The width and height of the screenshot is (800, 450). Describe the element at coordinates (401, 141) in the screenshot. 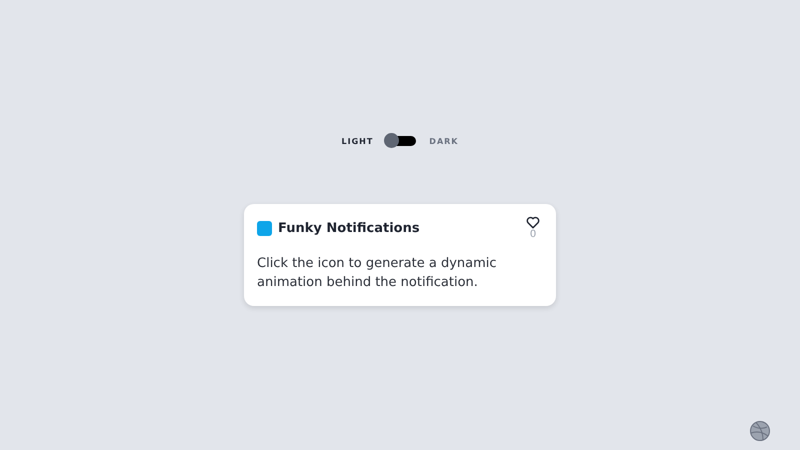

I see `theme-toggle` at that location.